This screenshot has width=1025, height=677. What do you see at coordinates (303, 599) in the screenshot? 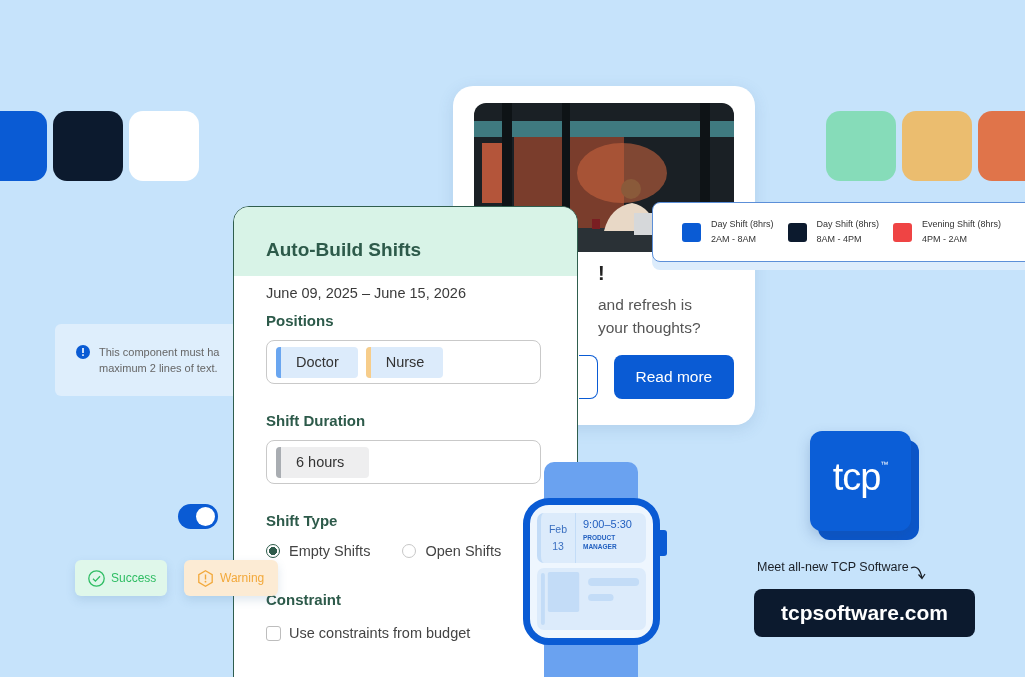
I see `field-label: Constraint` at bounding box center [303, 599].